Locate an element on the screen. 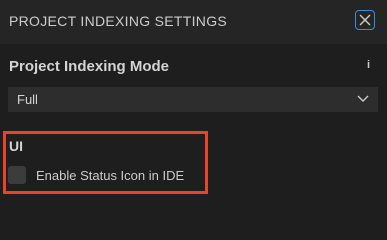  info-icon: i is located at coordinates (368, 65).